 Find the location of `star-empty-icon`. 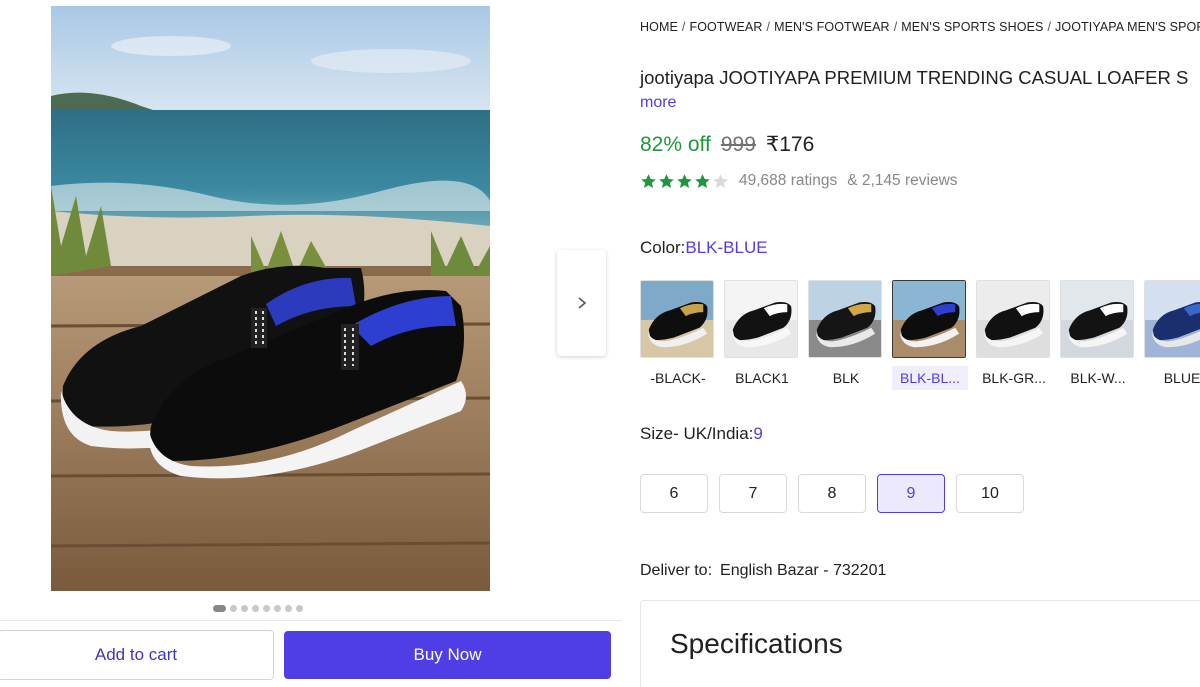

star-empty-icon is located at coordinates (720, 180).